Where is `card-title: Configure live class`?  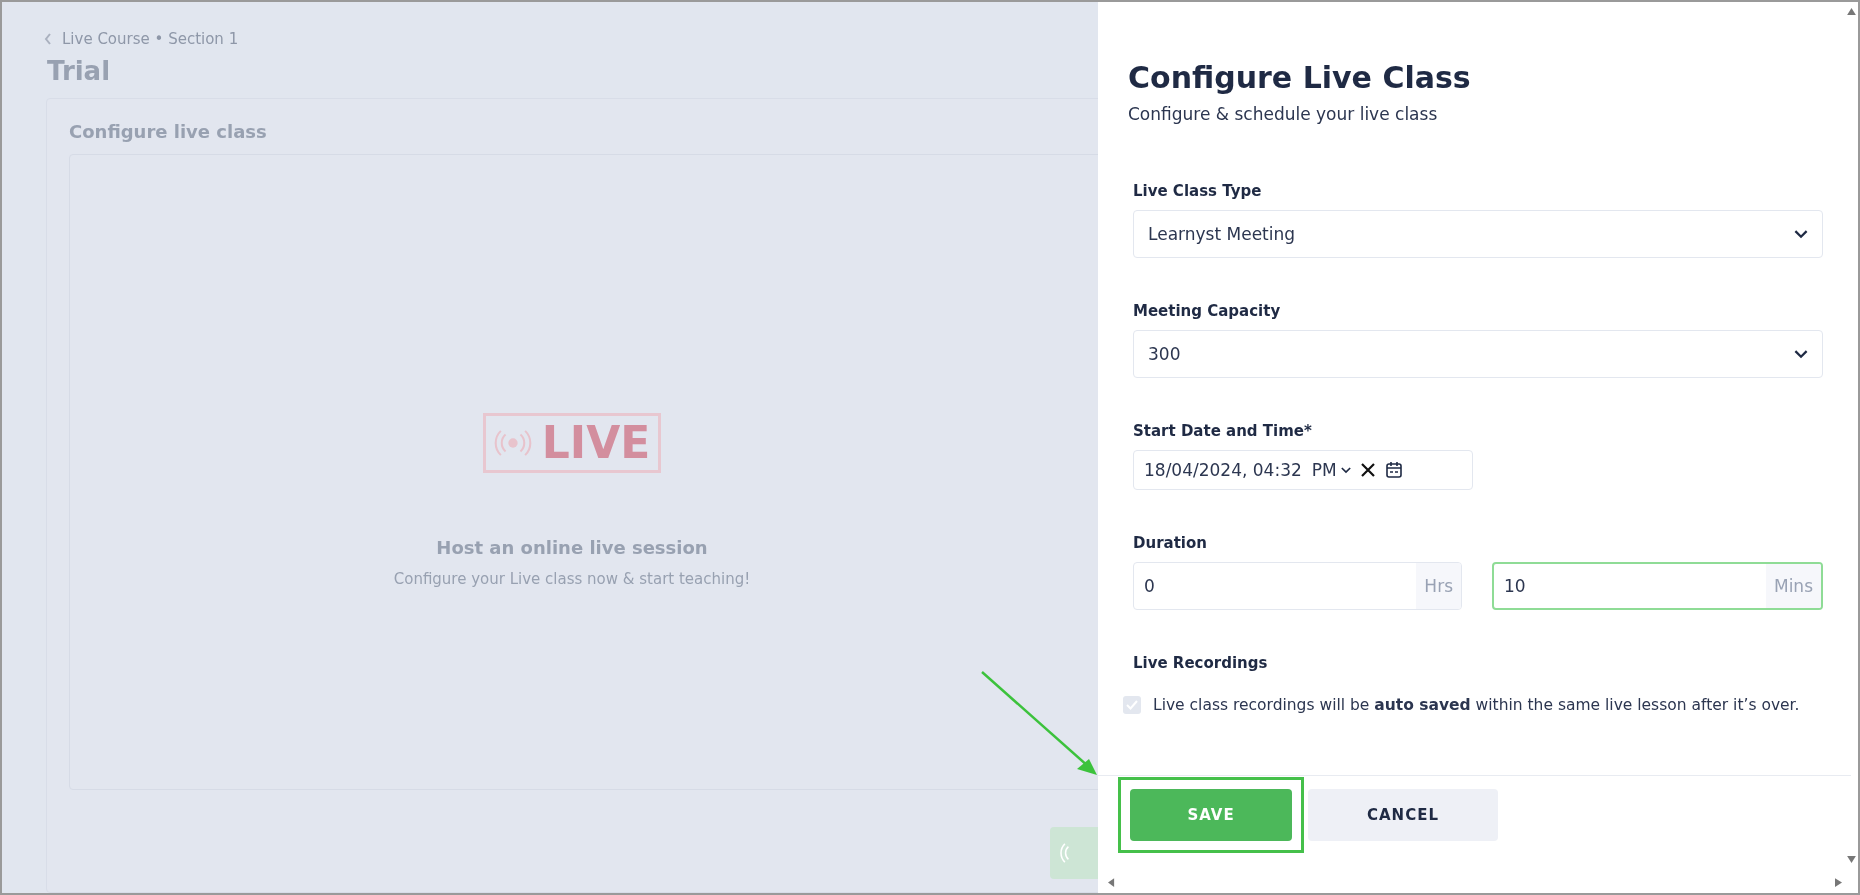 card-title: Configure live class is located at coordinates (168, 131).